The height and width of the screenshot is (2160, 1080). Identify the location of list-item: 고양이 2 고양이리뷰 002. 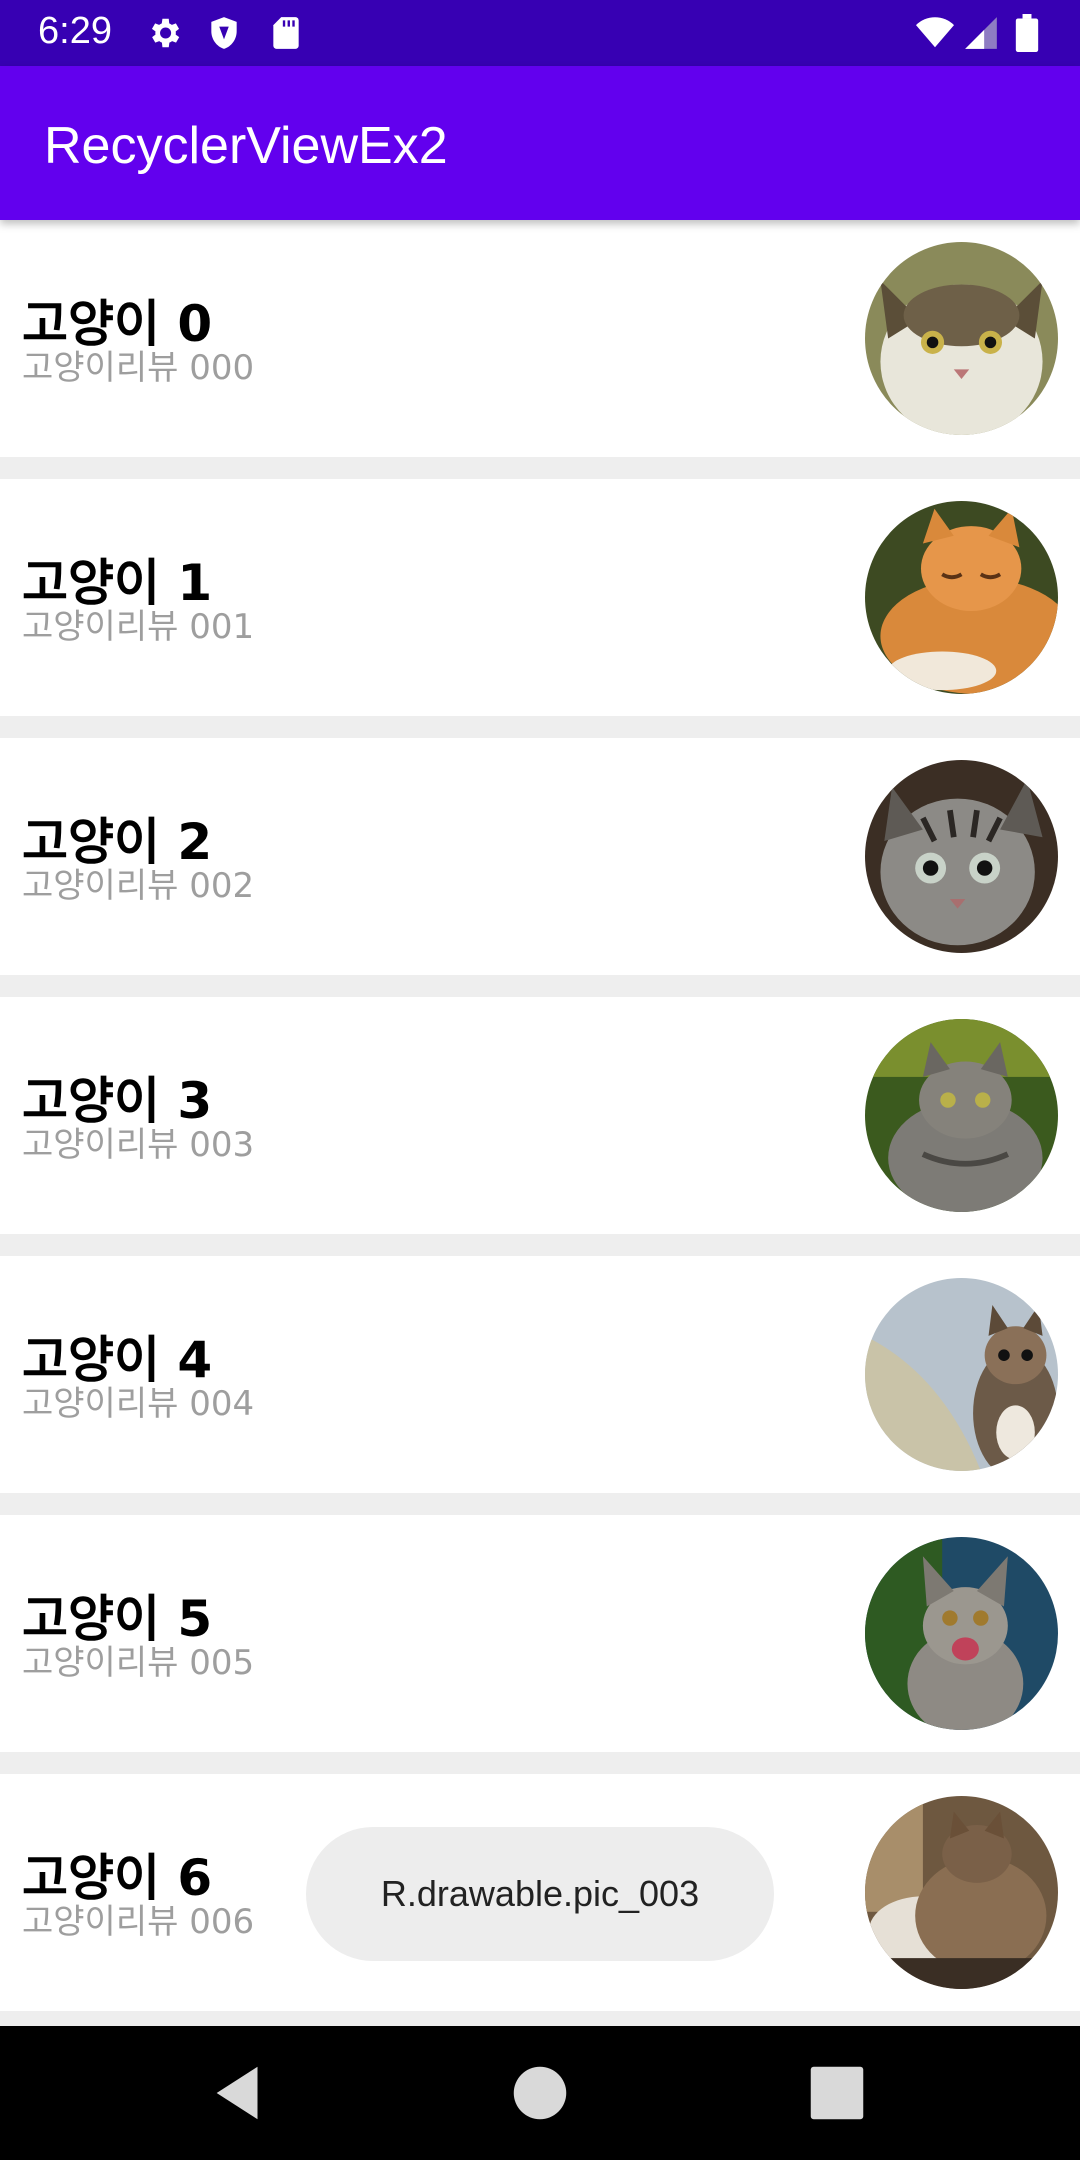
(540, 856).